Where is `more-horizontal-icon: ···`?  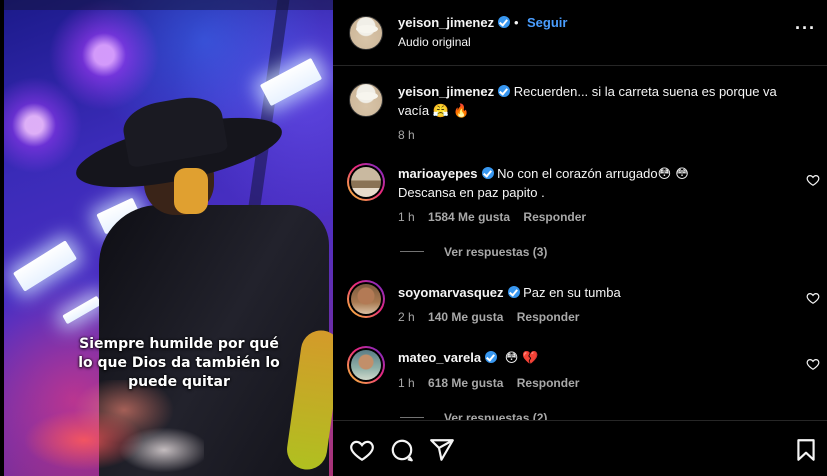 more-horizontal-icon: ··· is located at coordinates (805, 28).